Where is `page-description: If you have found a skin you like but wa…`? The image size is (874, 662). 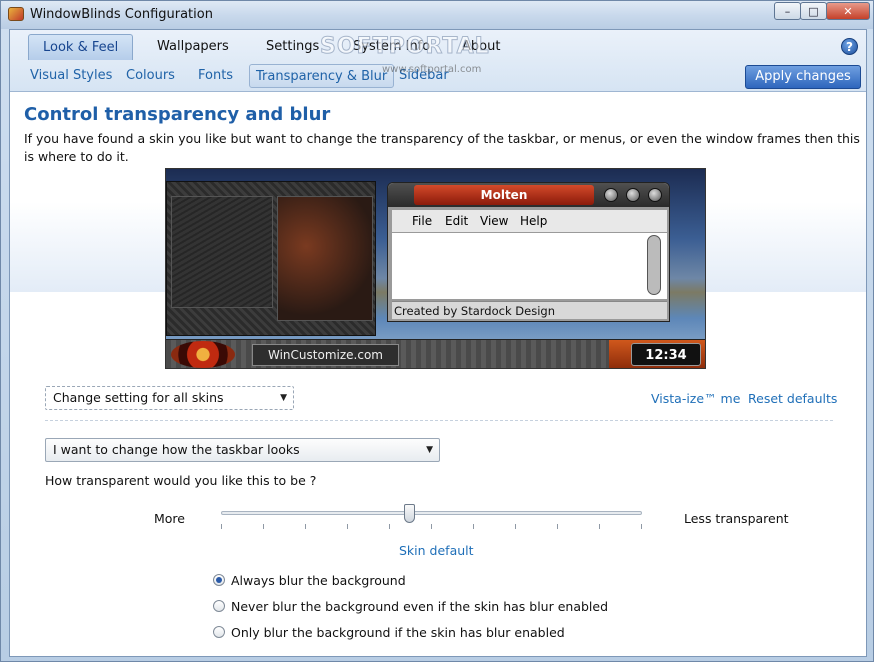
page-description: If you have found a skin you like but wa… is located at coordinates (442, 147).